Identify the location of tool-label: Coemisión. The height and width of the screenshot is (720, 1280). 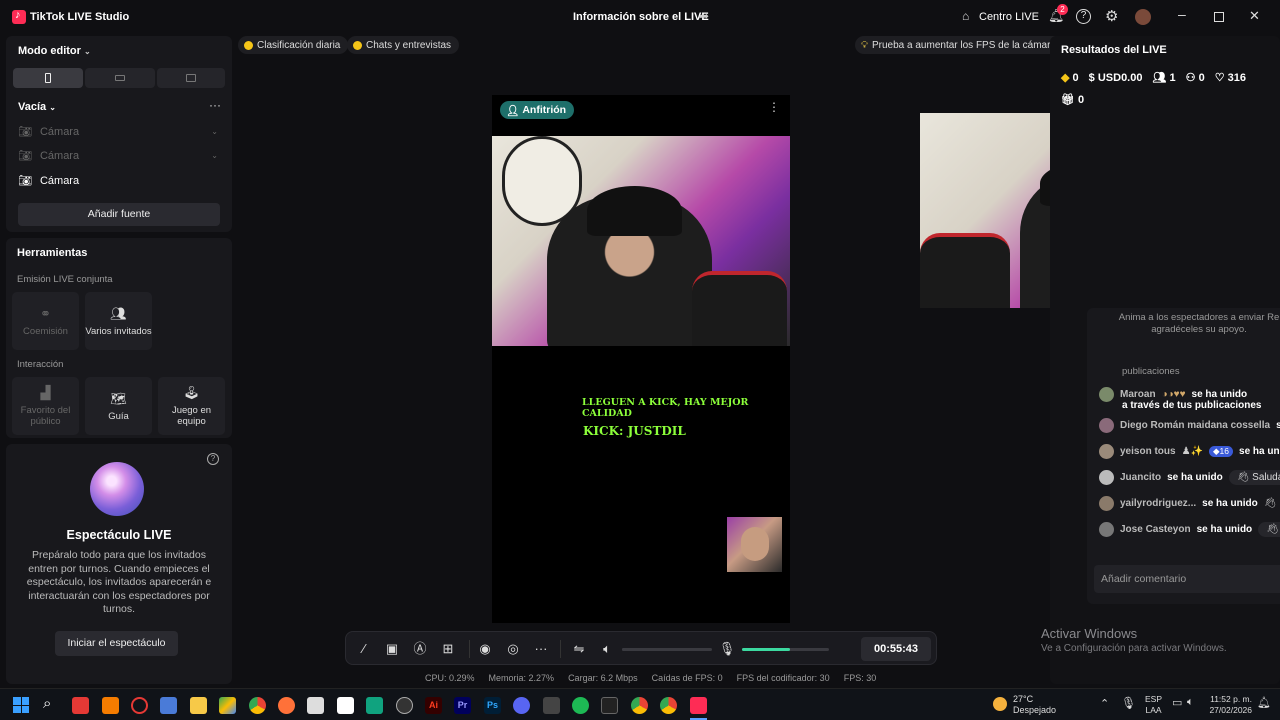
(45, 331).